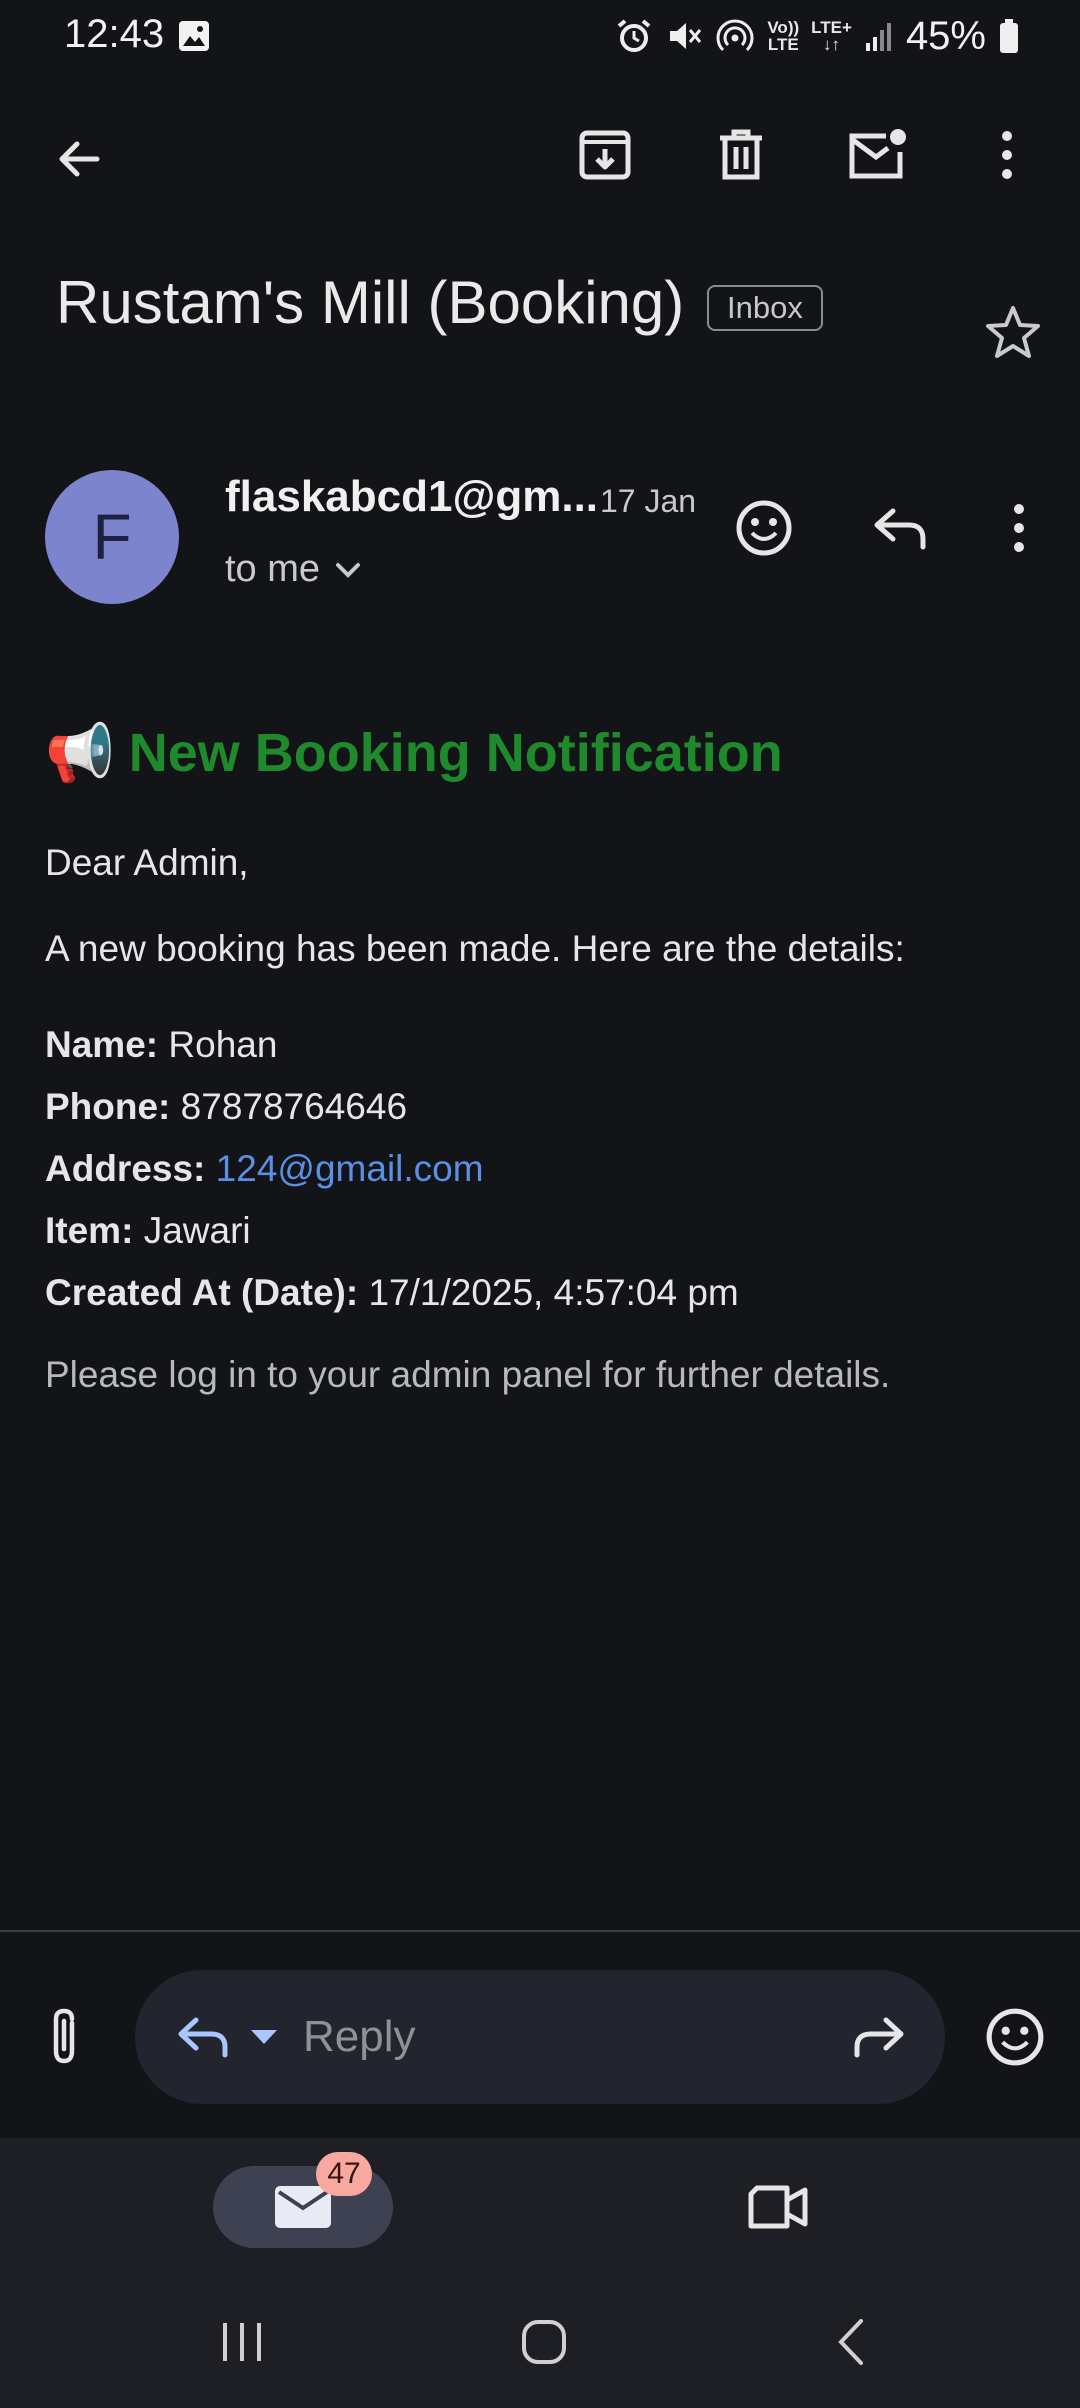 The height and width of the screenshot is (2408, 1080). Describe the element at coordinates (553, 1292) in the screenshot. I see `detail-value: 17/1/2025, 4:57:04 pm` at that location.